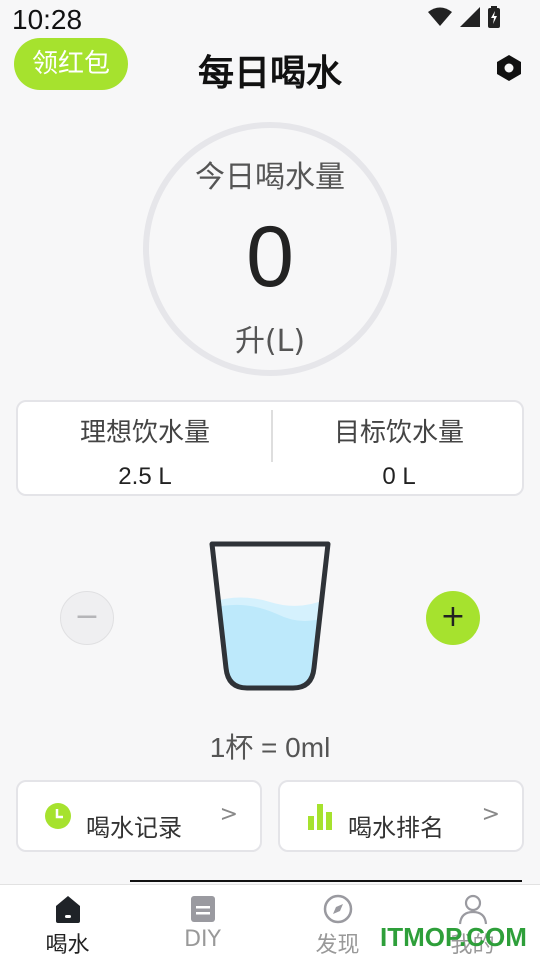 The image size is (540, 960). What do you see at coordinates (145, 476) in the screenshot?
I see `ideal-intake-value: 2.5 L` at bounding box center [145, 476].